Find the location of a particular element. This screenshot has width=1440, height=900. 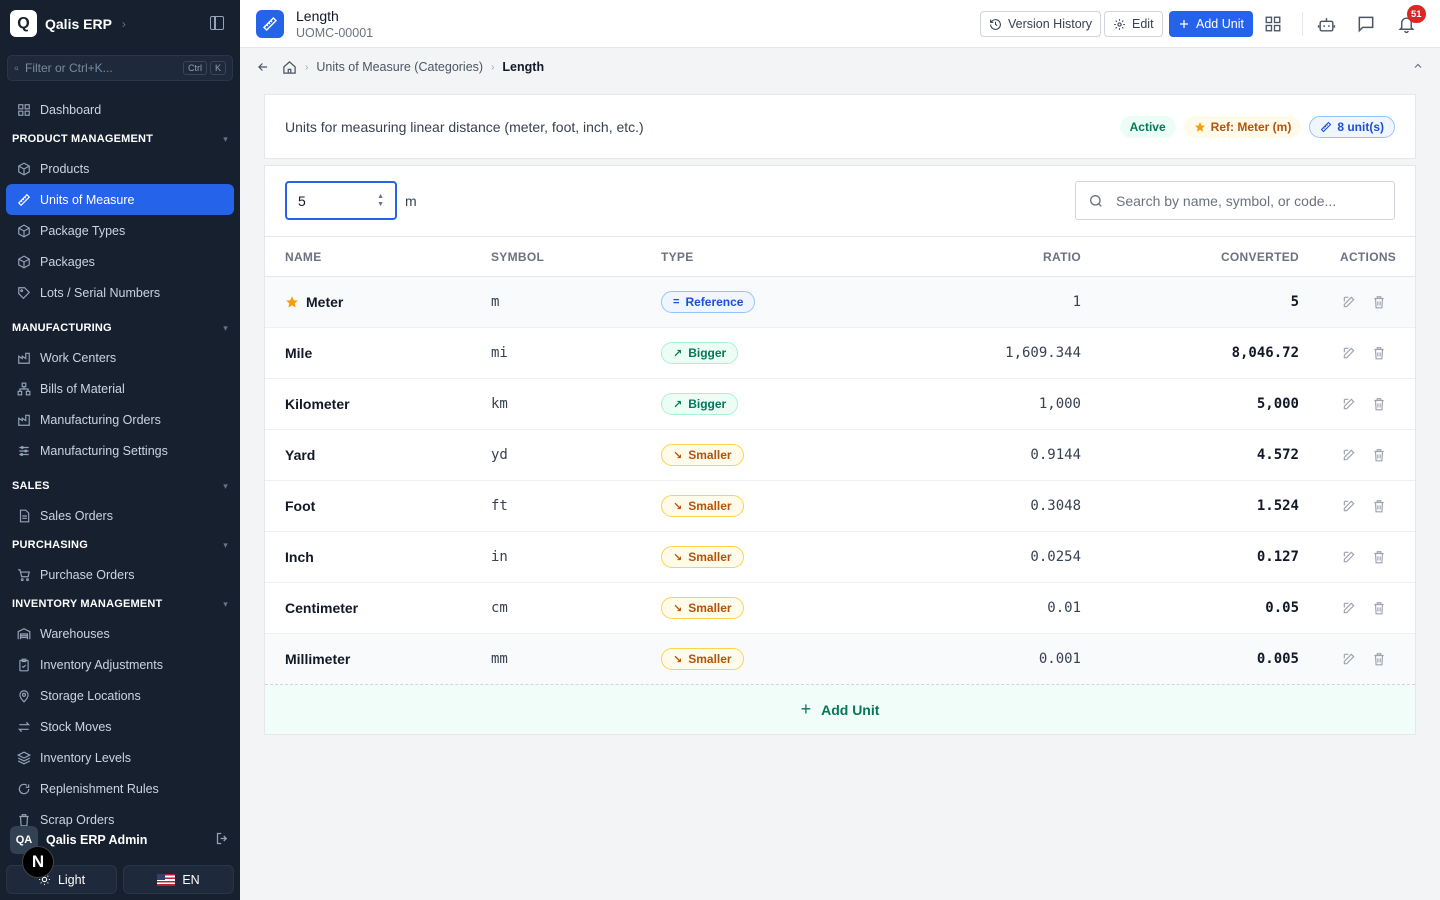

sidebar-item-inventory-levels: Inventory Levels is located at coordinates (120, 757).